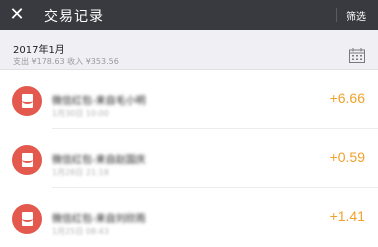 This screenshot has height=247, width=378. Describe the element at coordinates (347, 216) in the screenshot. I see `transaction-amount: +1.41` at that location.